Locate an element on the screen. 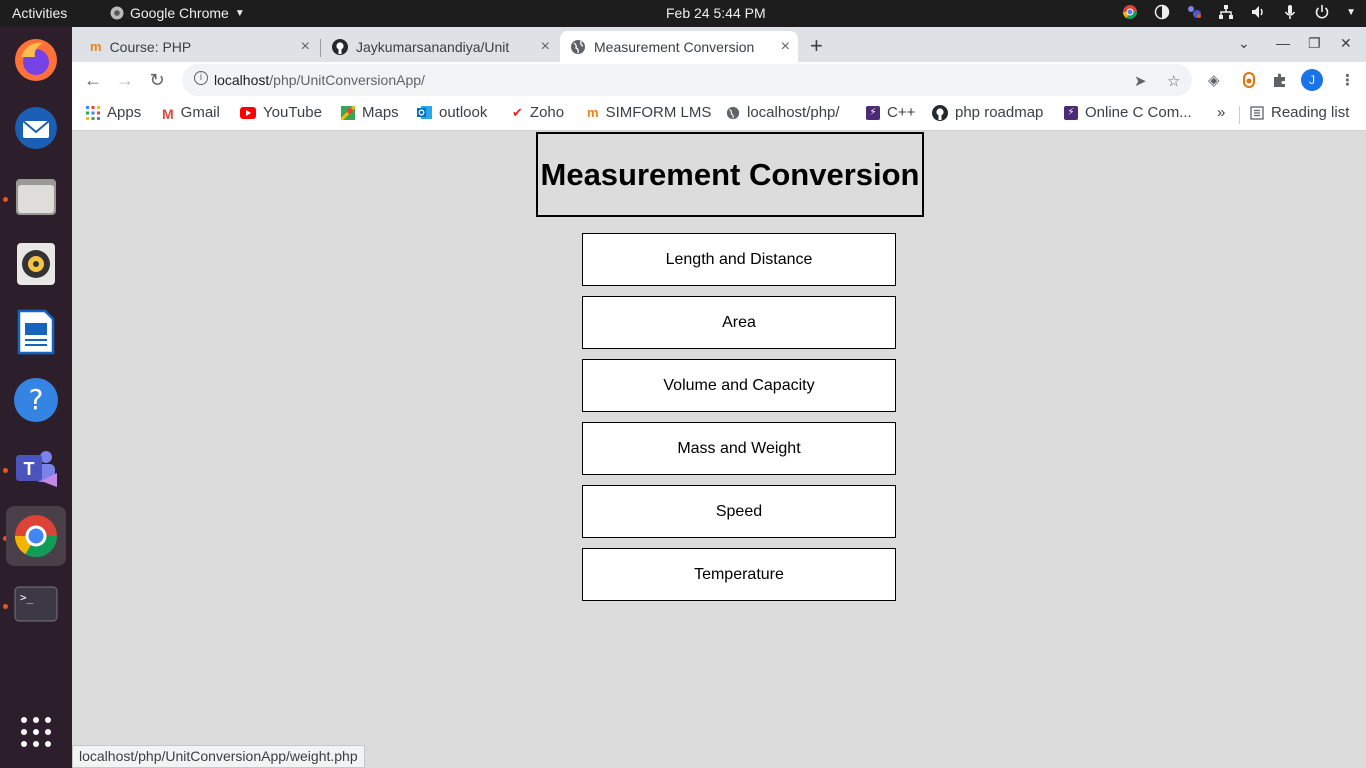 The width and height of the screenshot is (1366, 768). tab-github: Jaykumarsanandiya/Unit × is located at coordinates (440, 46).